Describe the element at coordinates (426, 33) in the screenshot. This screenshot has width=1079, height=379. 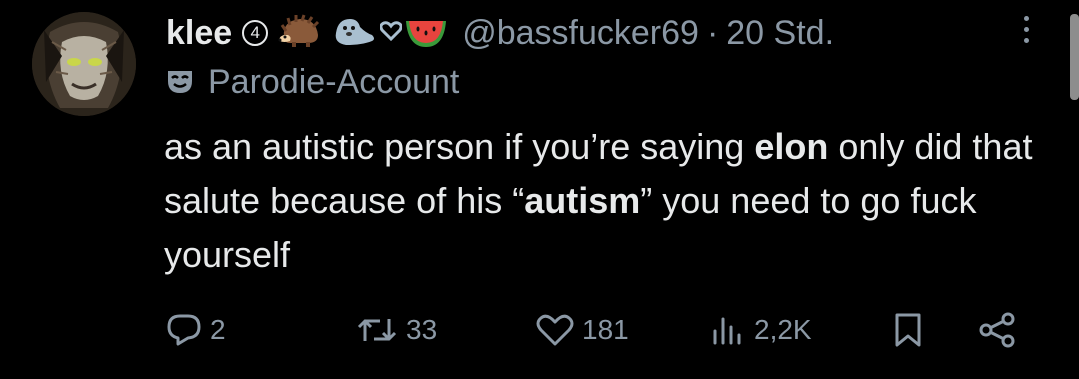
I see `watermelon-icon` at that location.